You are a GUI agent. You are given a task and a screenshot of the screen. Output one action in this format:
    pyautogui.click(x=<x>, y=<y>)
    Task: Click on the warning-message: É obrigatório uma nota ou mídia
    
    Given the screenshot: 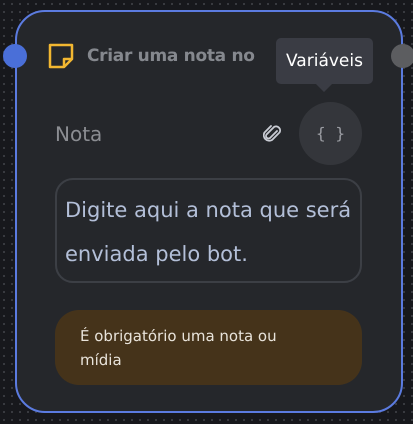 What is the action you would take?
    pyautogui.click(x=208, y=347)
    